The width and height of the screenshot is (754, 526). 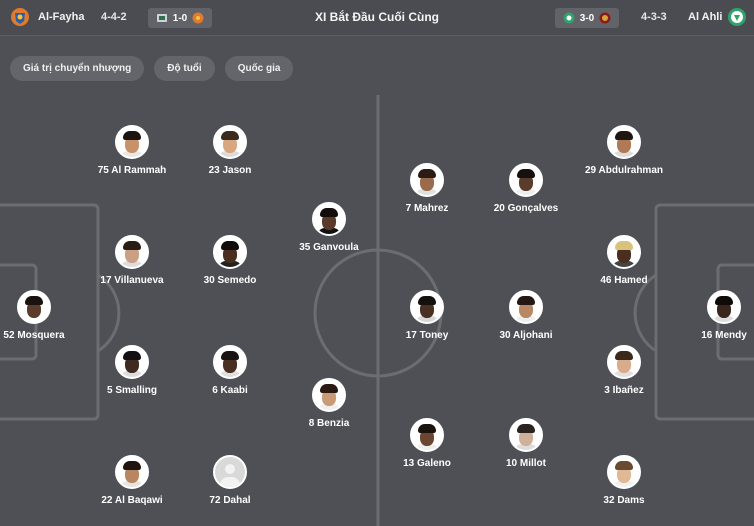 I want to click on player-number: 22, so click(x=107, y=500).